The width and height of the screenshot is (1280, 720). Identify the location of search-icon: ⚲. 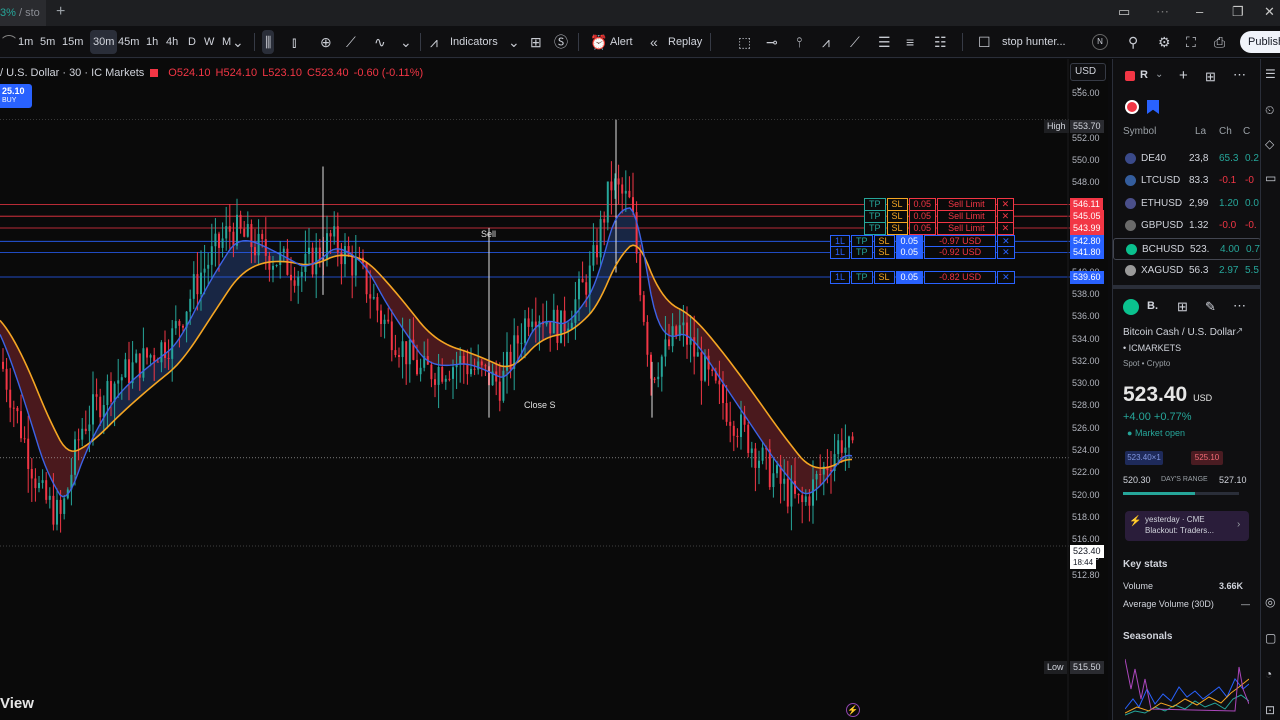
(1133, 42).